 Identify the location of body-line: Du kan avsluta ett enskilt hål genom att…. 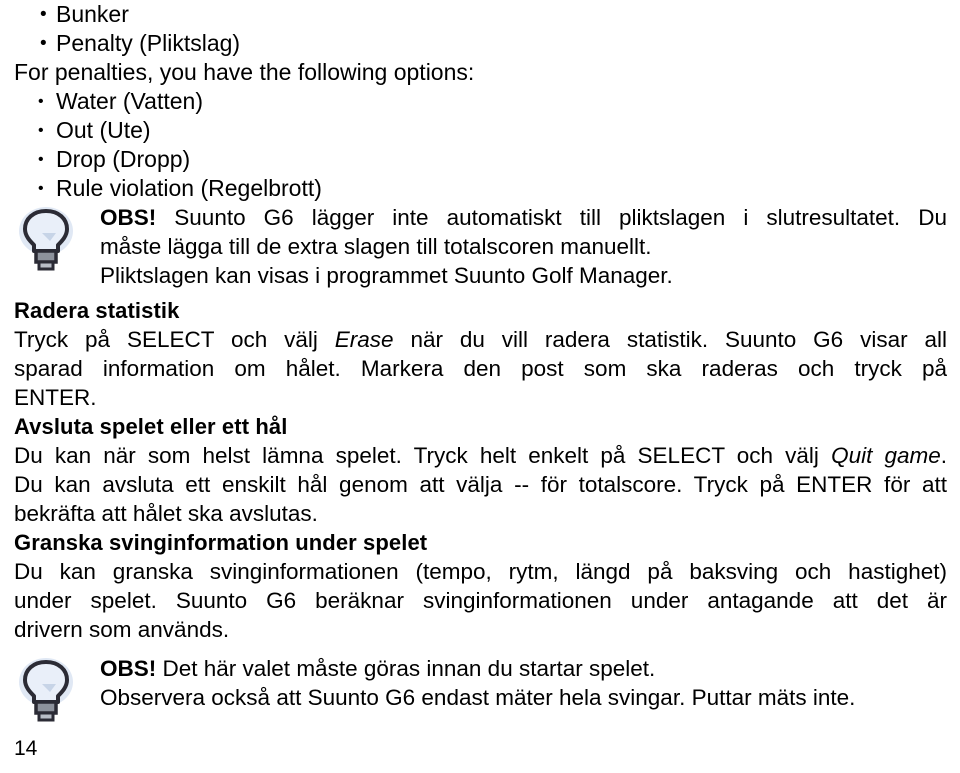
(480, 484).